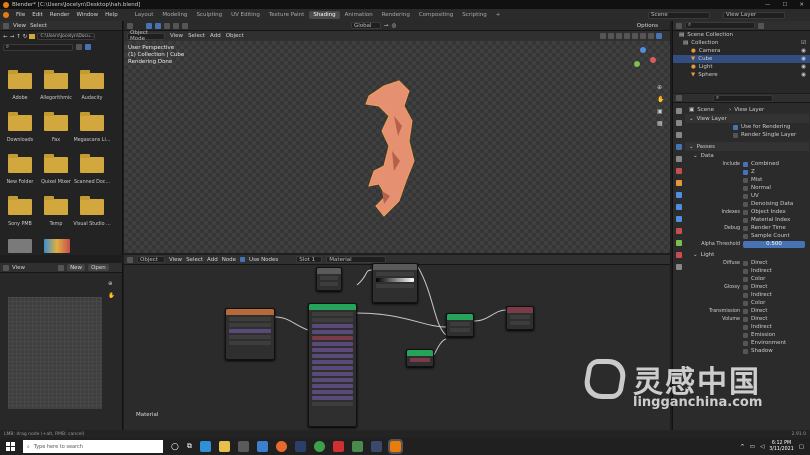  What do you see at coordinates (56, 85) in the screenshot?
I see `file-item: Allegorithmic` at bounding box center [56, 85].